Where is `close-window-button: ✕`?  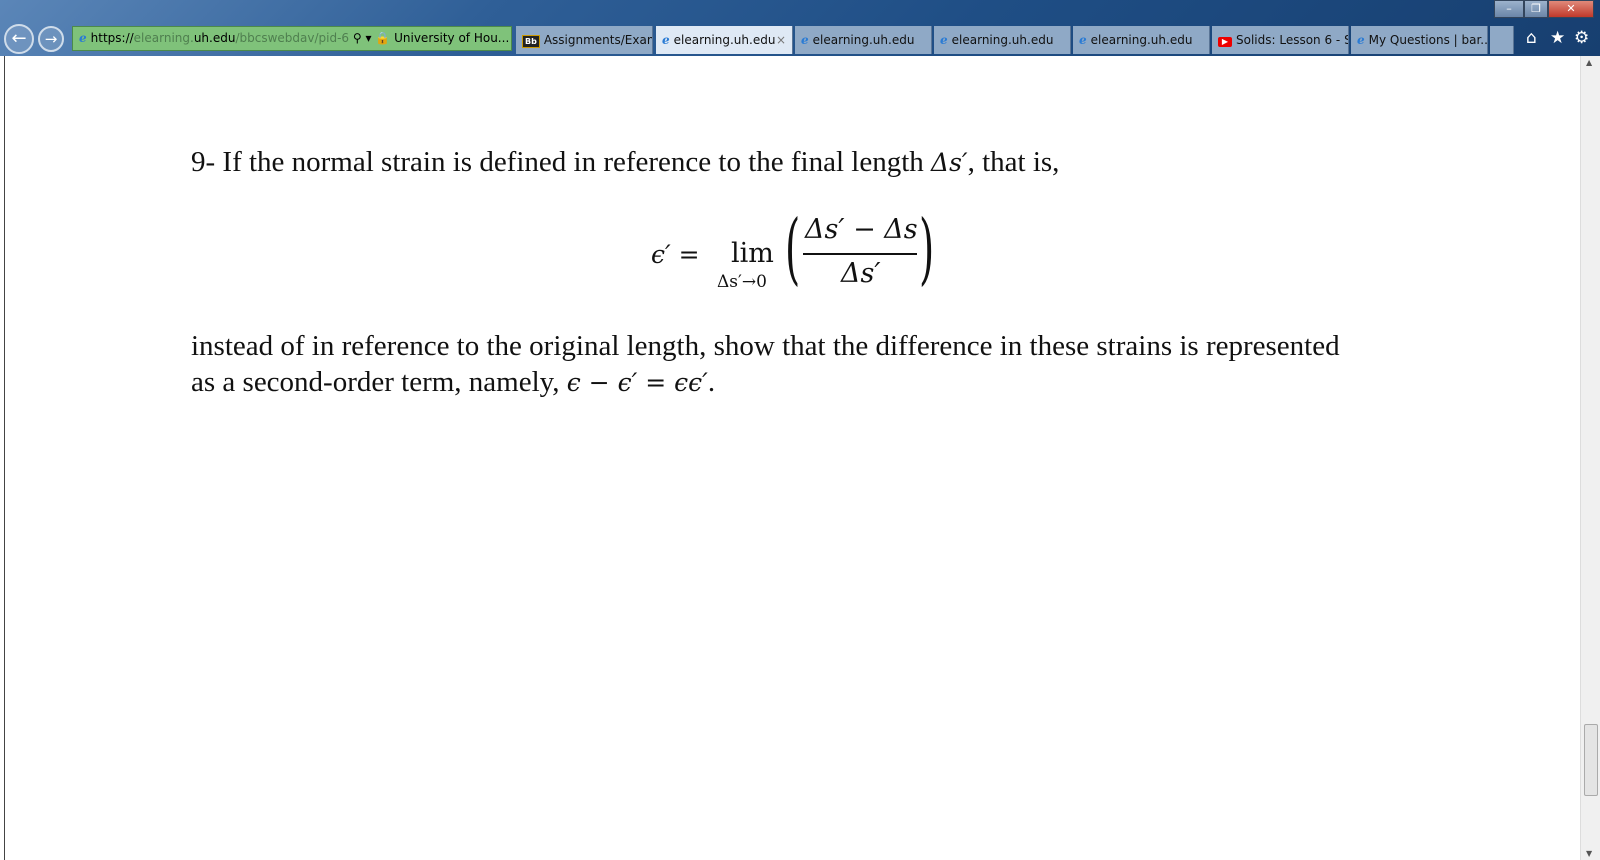 close-window-button: ✕ is located at coordinates (1571, 9).